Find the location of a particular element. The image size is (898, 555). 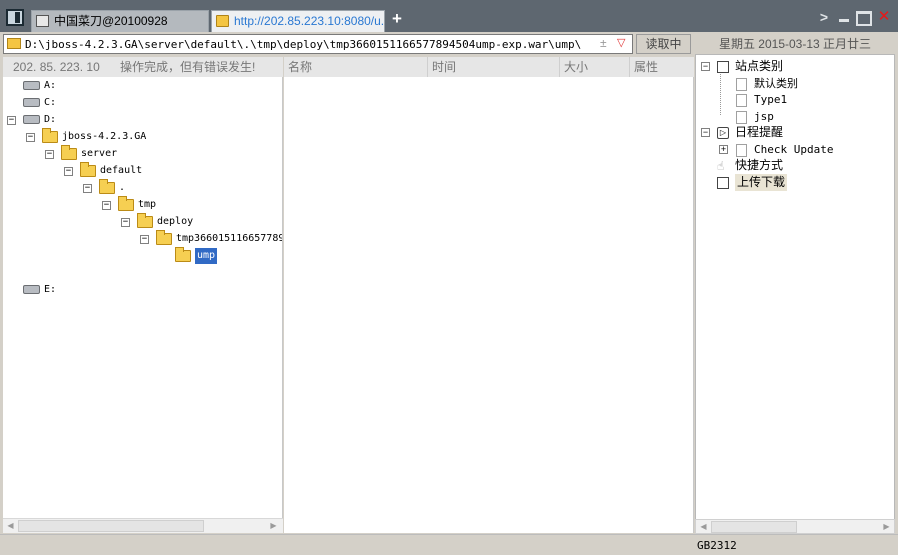

tree-node-label: D: is located at coordinates (50, 119).